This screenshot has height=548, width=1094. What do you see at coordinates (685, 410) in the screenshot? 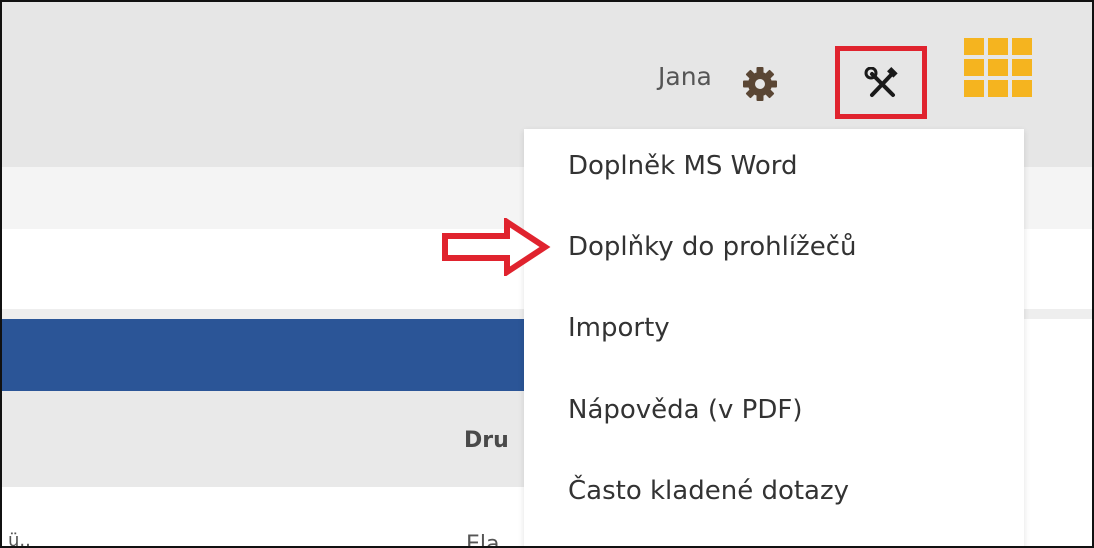
I see `menu-item-help-pdf: Nápověda (v PDF)` at bounding box center [685, 410].